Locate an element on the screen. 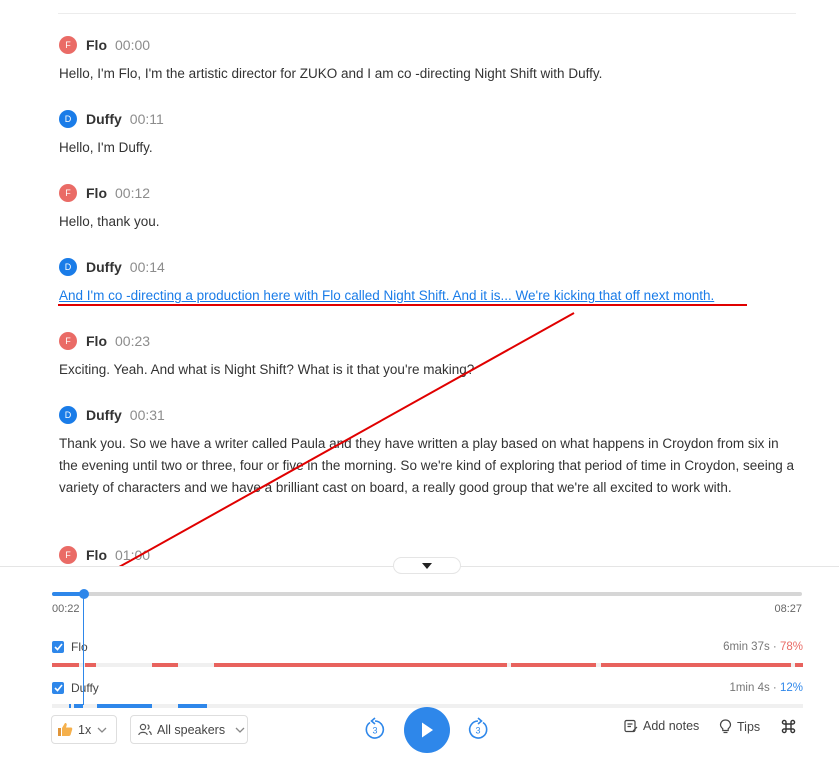 The width and height of the screenshot is (839, 761). thumbs-up-icon is located at coordinates (65, 729).